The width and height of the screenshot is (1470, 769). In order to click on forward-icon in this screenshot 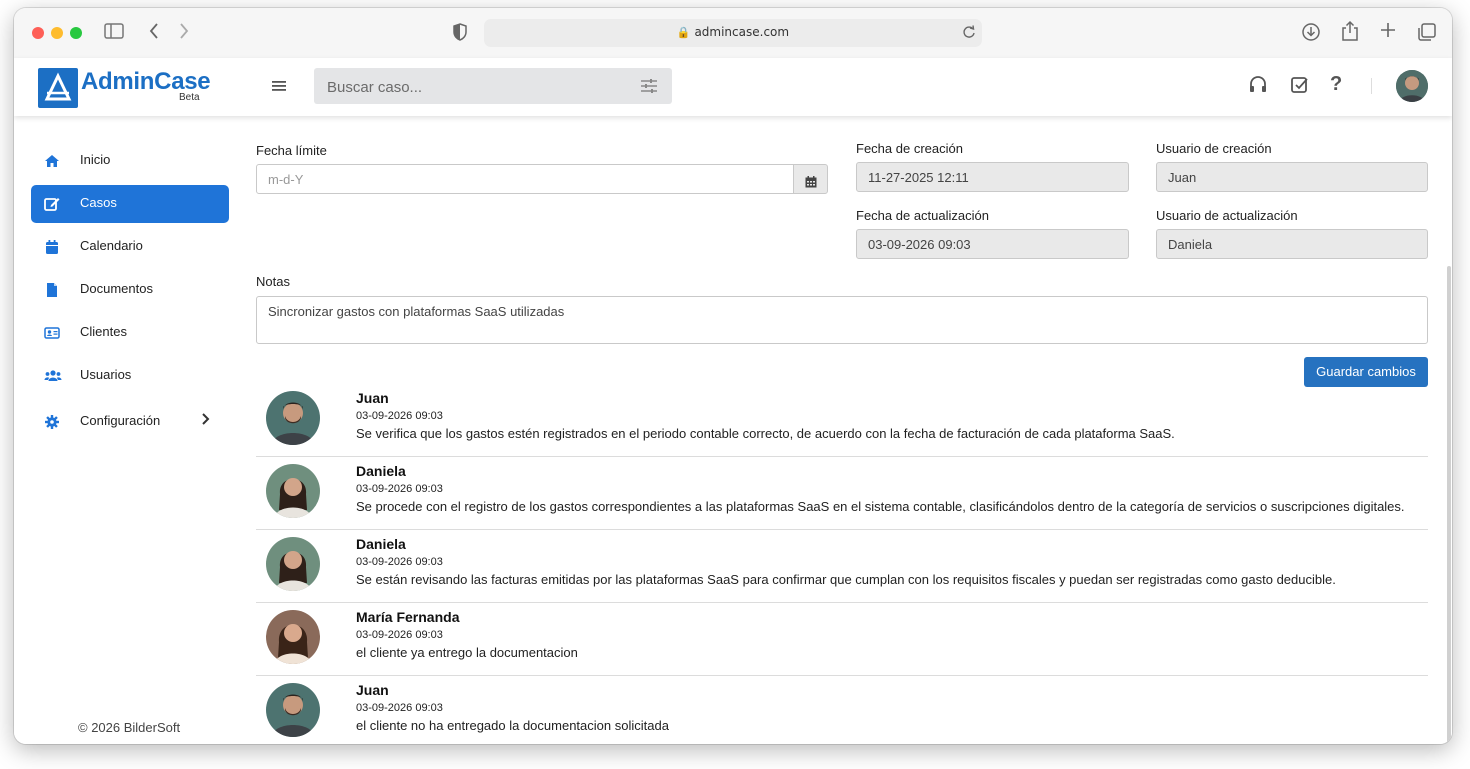, I will do `click(184, 33)`.